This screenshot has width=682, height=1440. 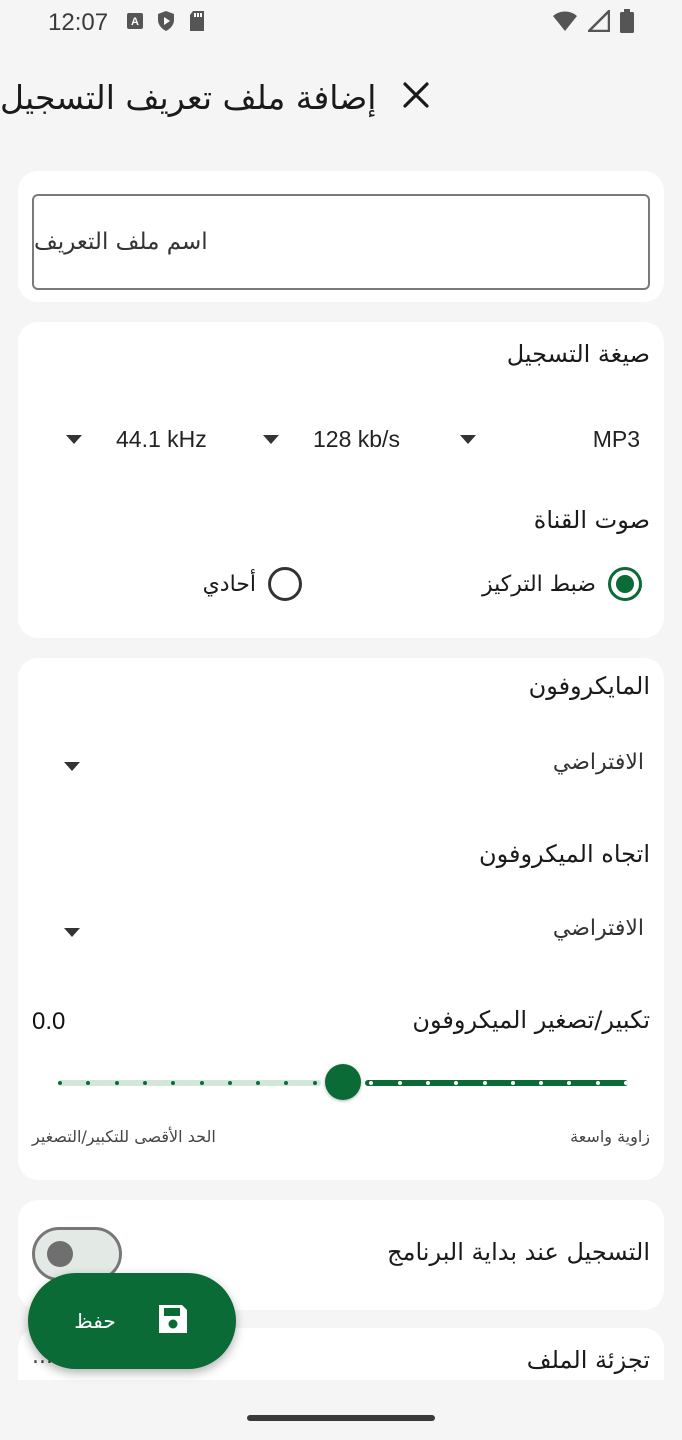 What do you see at coordinates (627, 23) in the screenshot?
I see `battery-icon` at bounding box center [627, 23].